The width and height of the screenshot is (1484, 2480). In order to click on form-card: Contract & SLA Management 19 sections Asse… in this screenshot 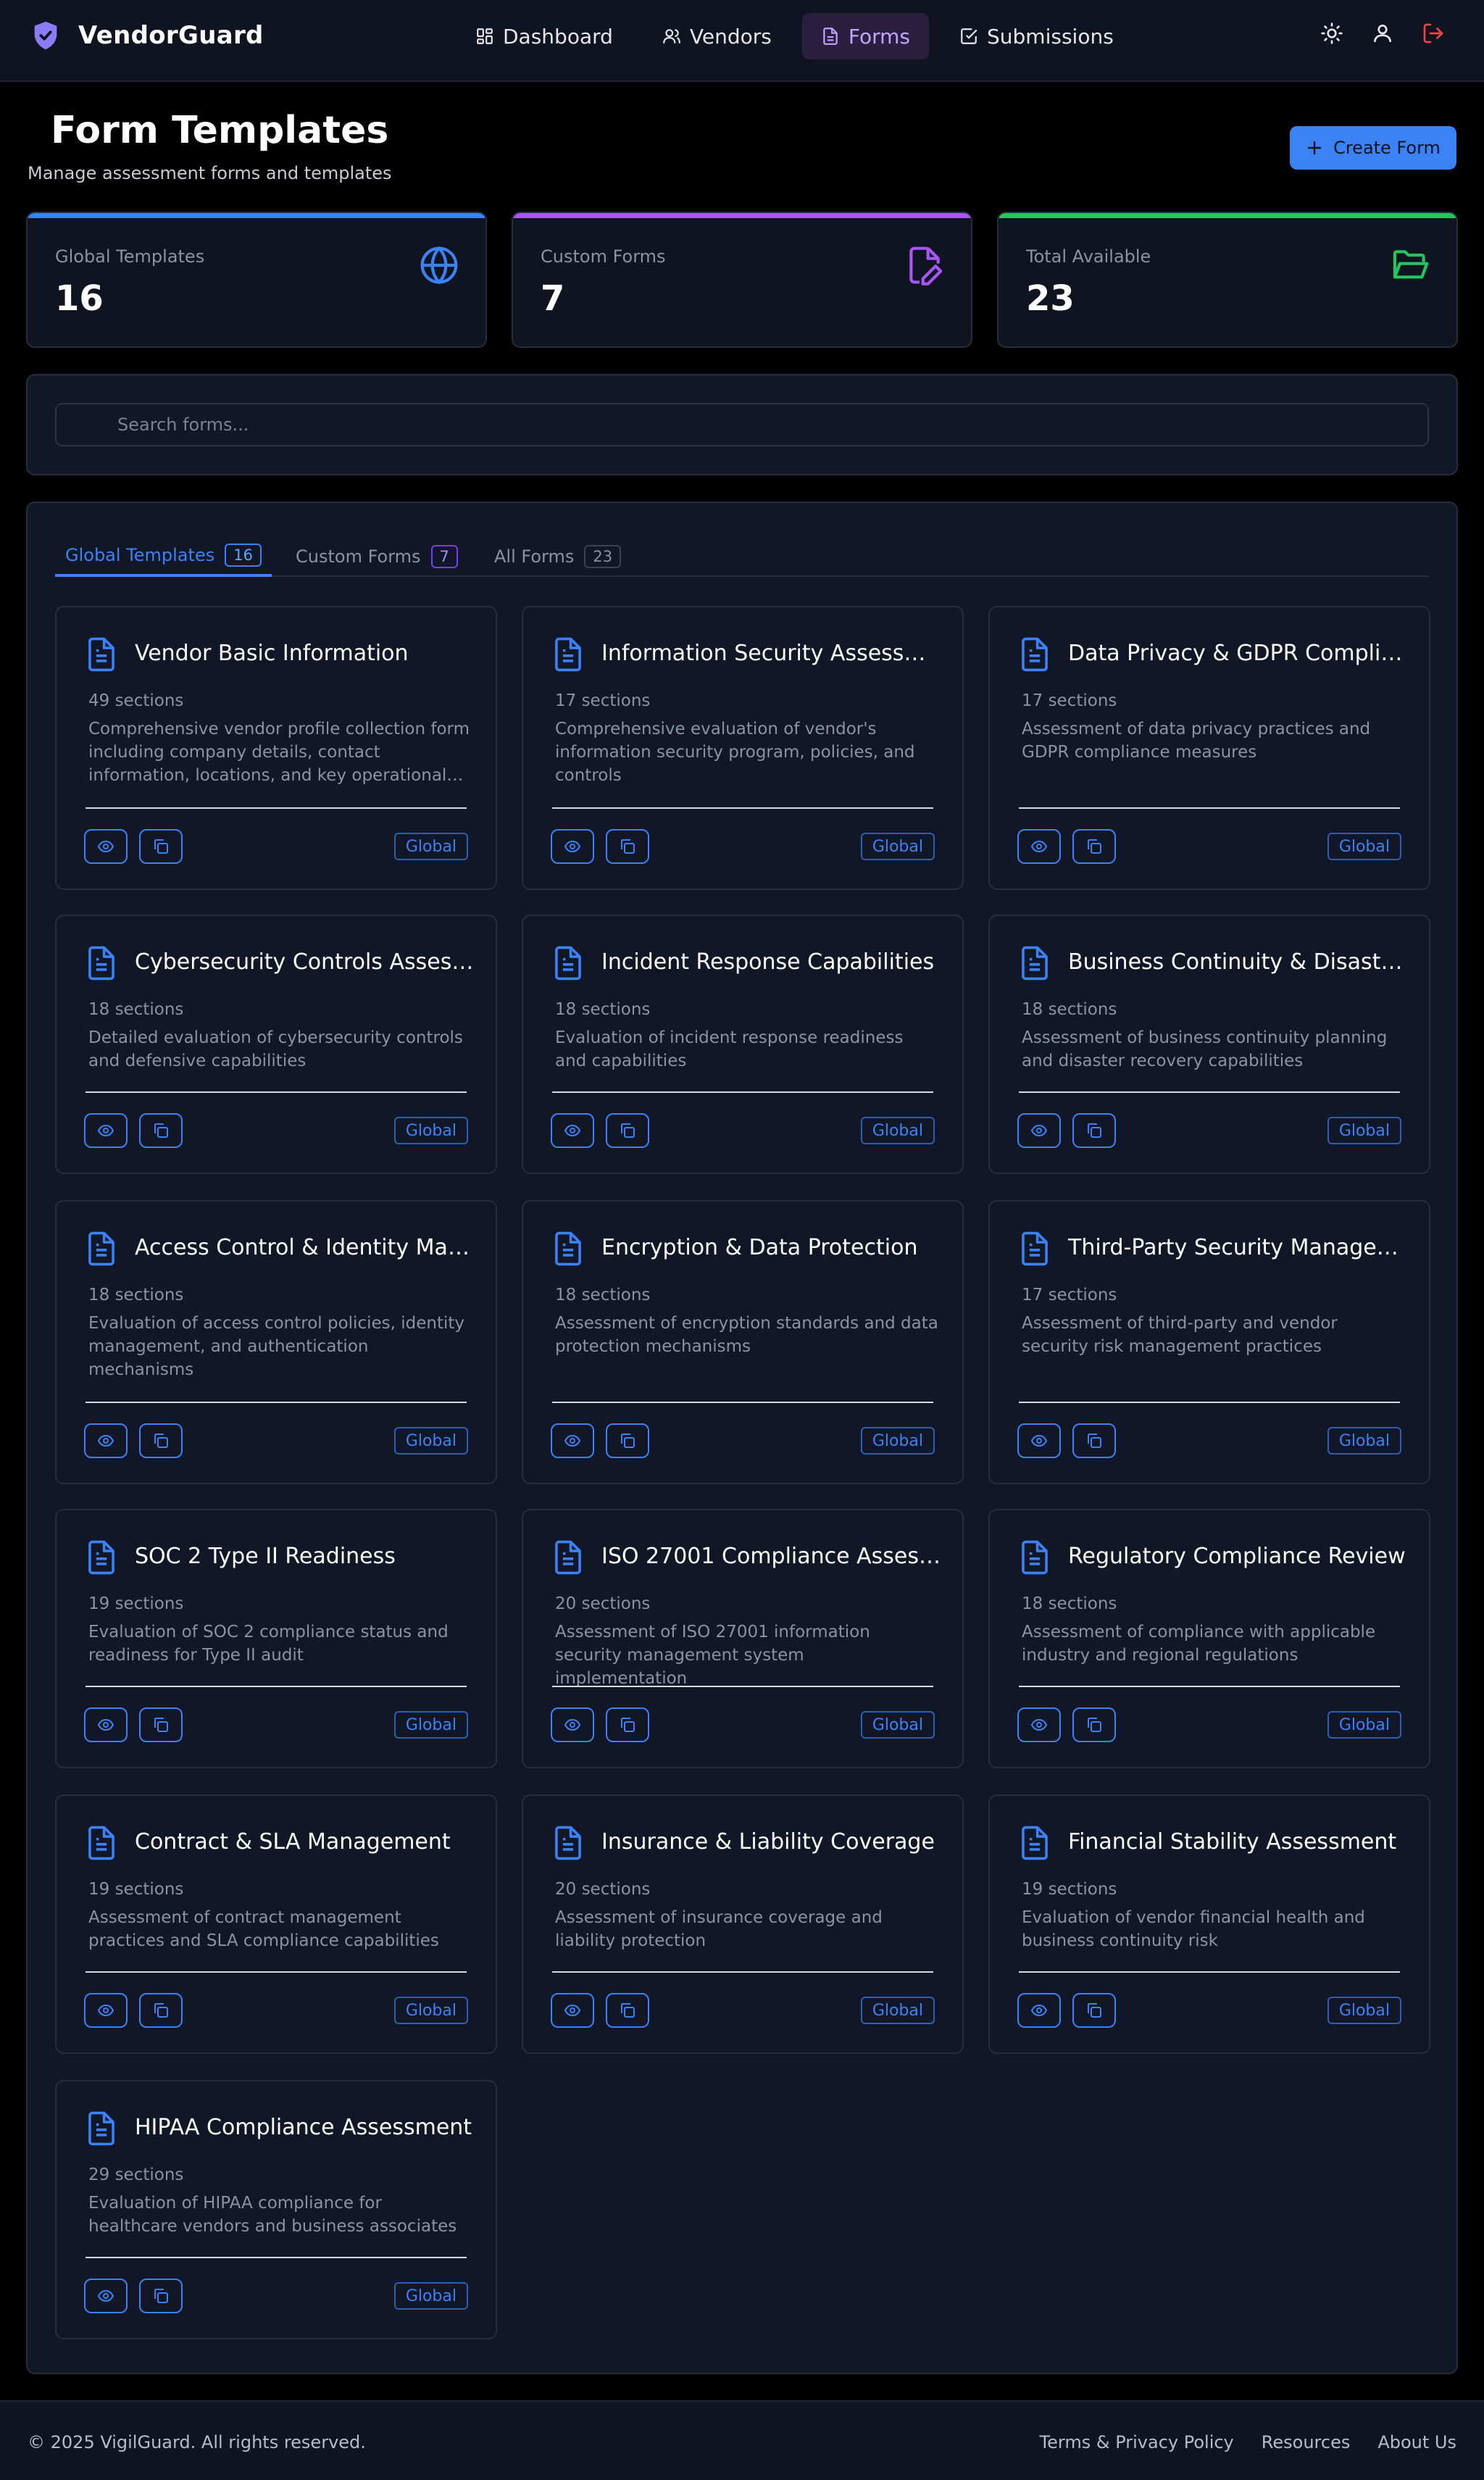, I will do `click(276, 1924)`.